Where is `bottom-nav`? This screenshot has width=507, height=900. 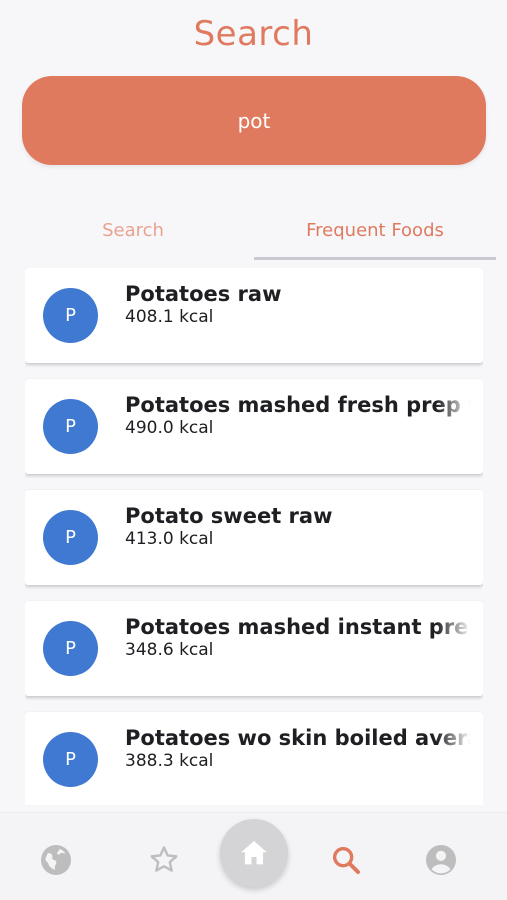
bottom-nav is located at coordinates (253, 856).